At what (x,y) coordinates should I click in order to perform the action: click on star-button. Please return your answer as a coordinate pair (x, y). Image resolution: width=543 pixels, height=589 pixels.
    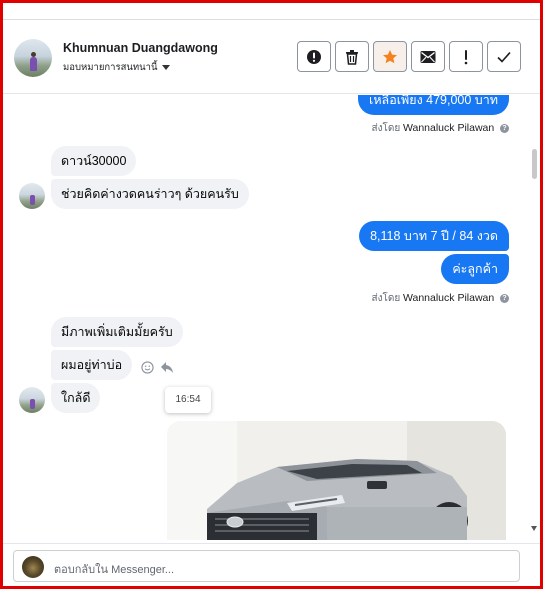
    Looking at the image, I should click on (390, 56).